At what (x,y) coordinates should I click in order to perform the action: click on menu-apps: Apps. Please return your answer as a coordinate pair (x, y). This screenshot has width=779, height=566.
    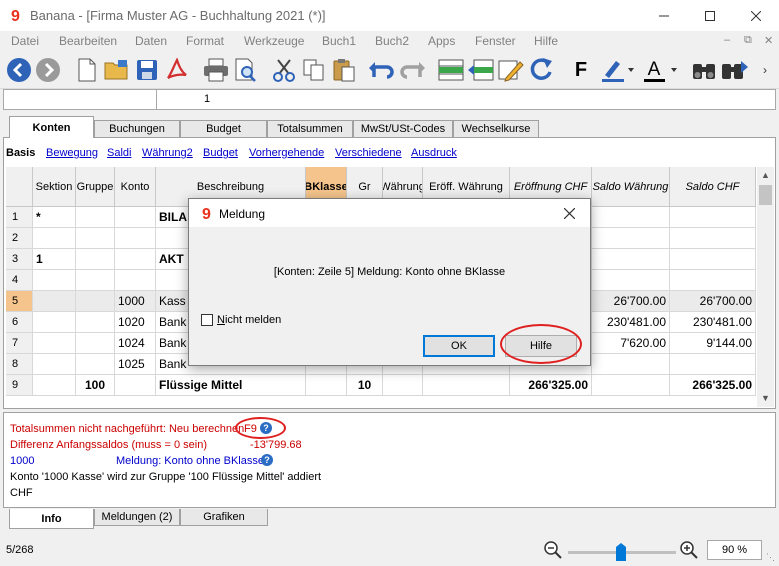
    Looking at the image, I should click on (441, 41).